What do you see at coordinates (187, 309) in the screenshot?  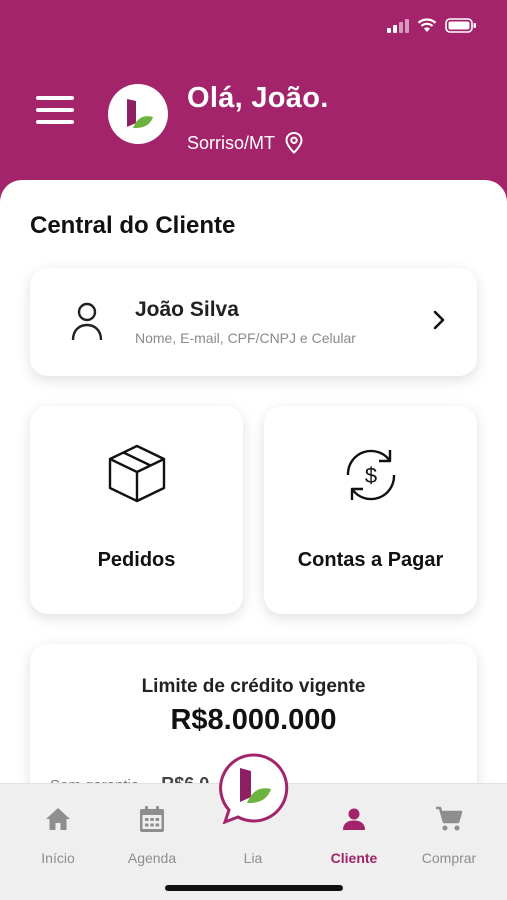 I see `profile-name: João Silva` at bounding box center [187, 309].